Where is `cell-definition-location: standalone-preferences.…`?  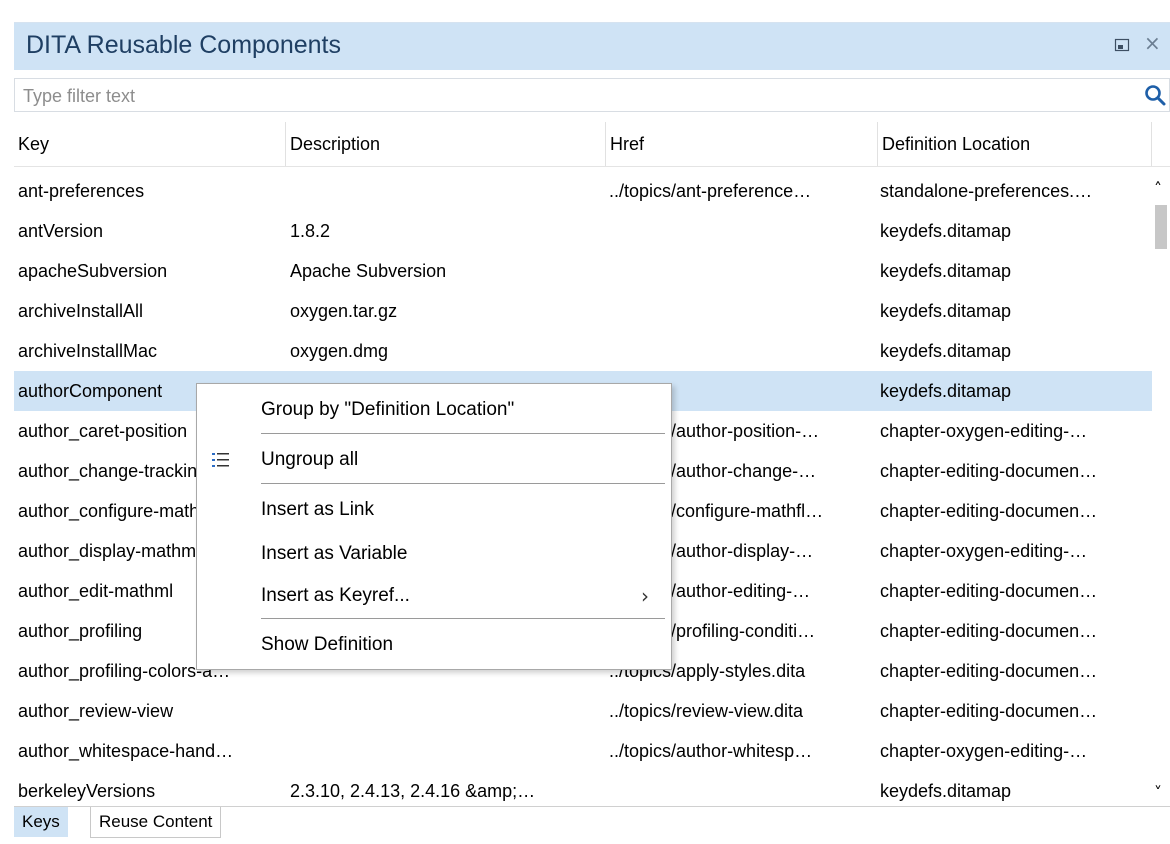
cell-definition-location: standalone-preferences.… is located at coordinates (986, 191).